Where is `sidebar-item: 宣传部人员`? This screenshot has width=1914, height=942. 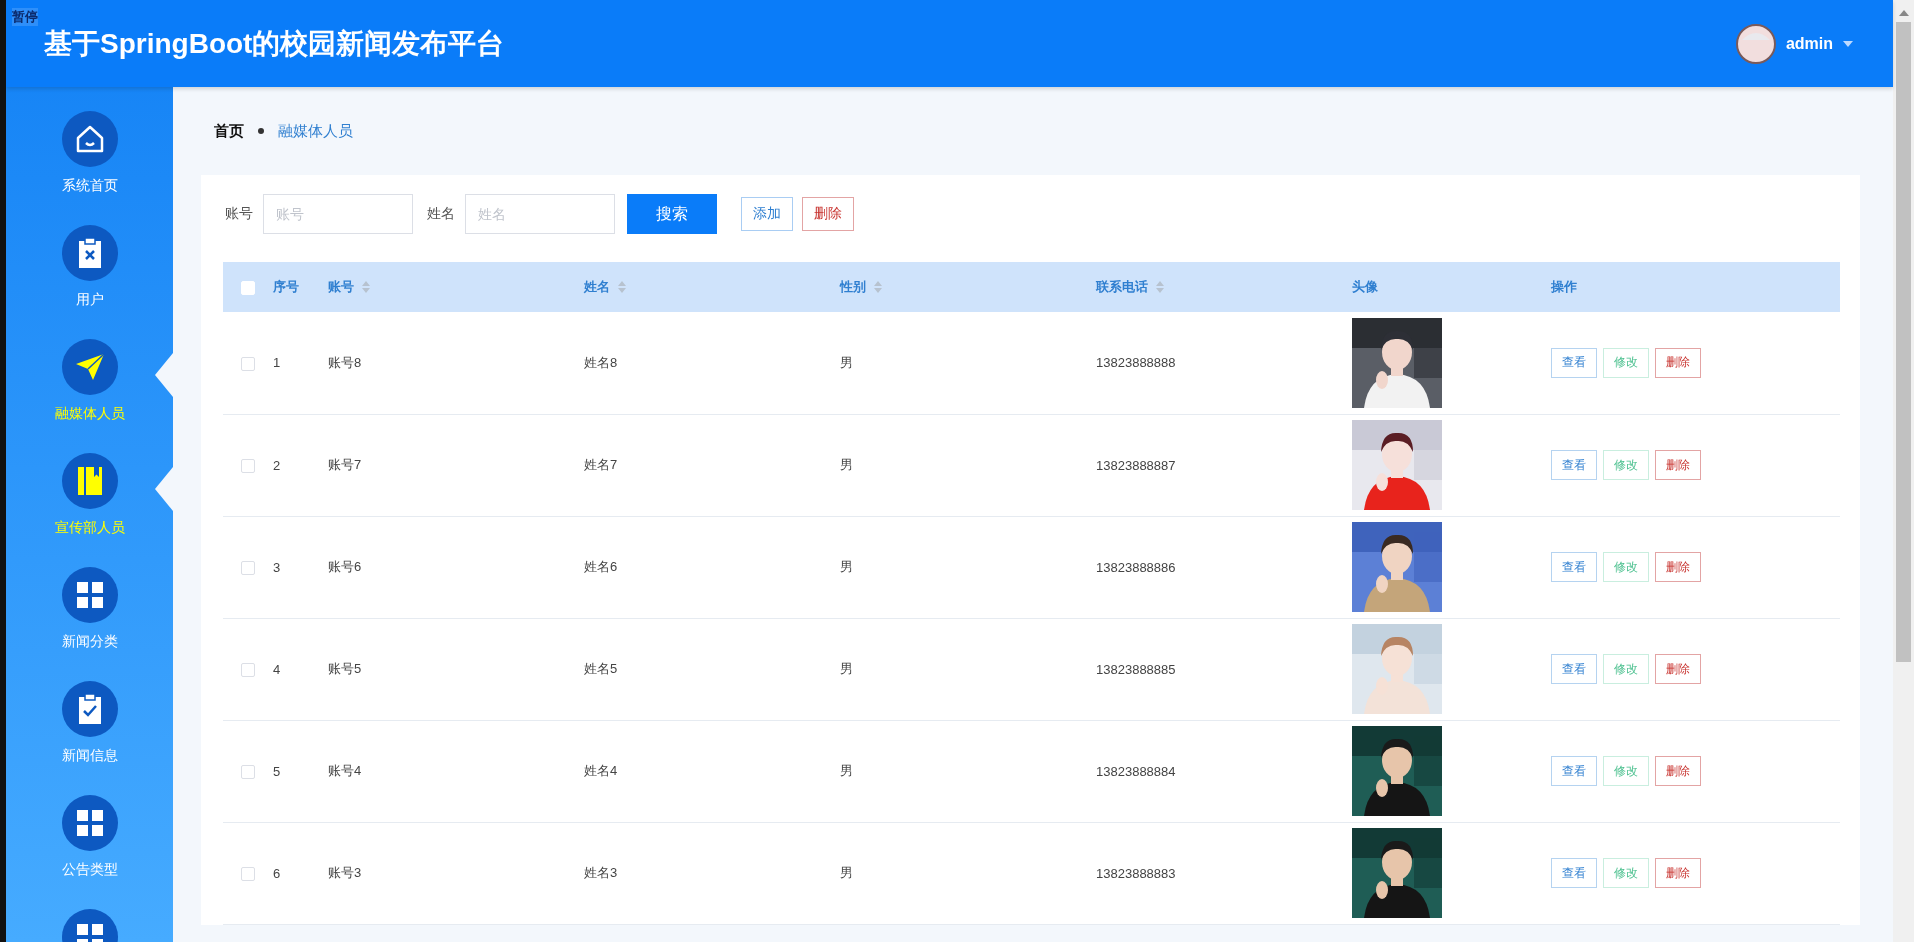 sidebar-item: 宣传部人员 is located at coordinates (89, 505).